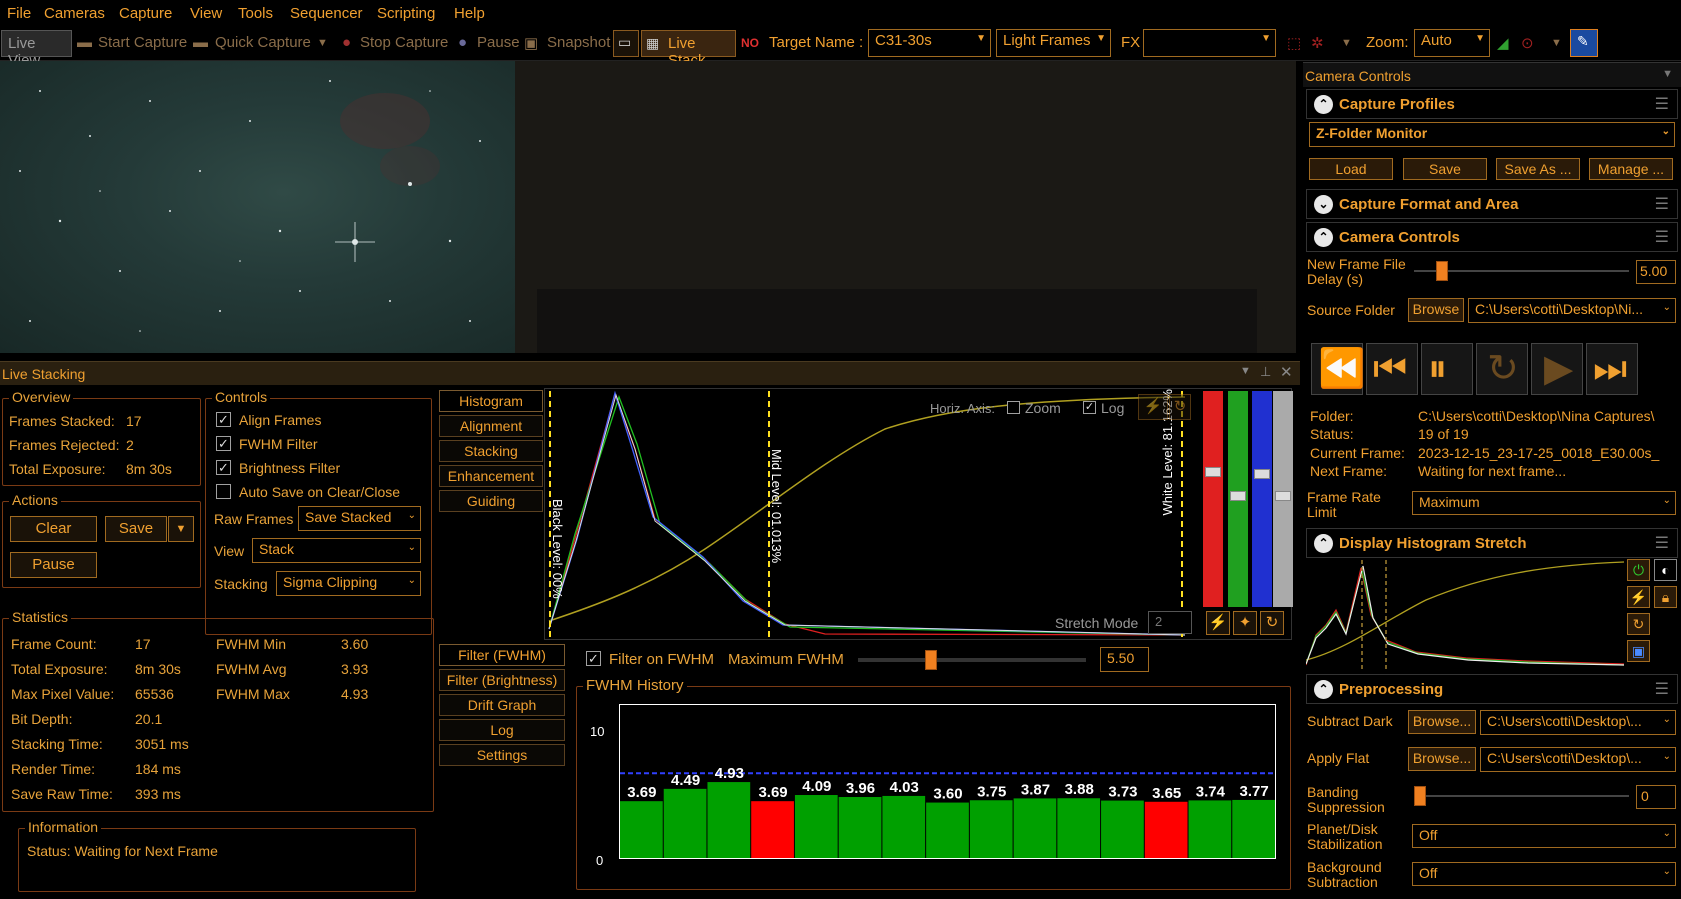 The width and height of the screenshot is (1681, 899). Describe the element at coordinates (1323, 204) in the screenshot. I see `expand-icon: ⌄` at that location.